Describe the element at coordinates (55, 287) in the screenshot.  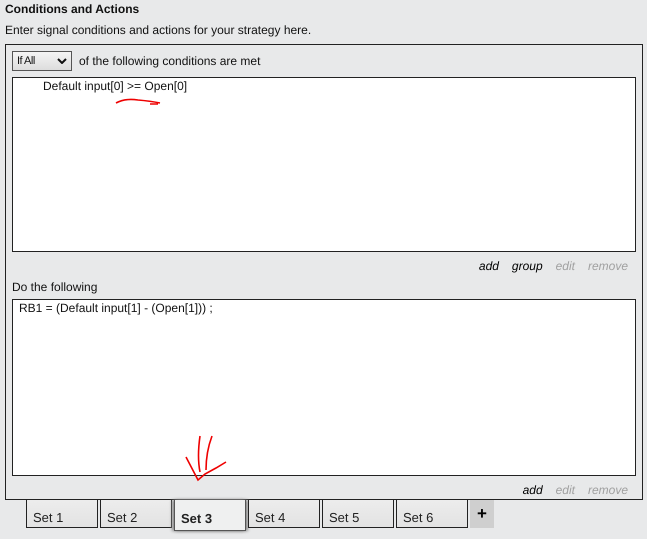
I see `actions-caption: Do the following` at that location.